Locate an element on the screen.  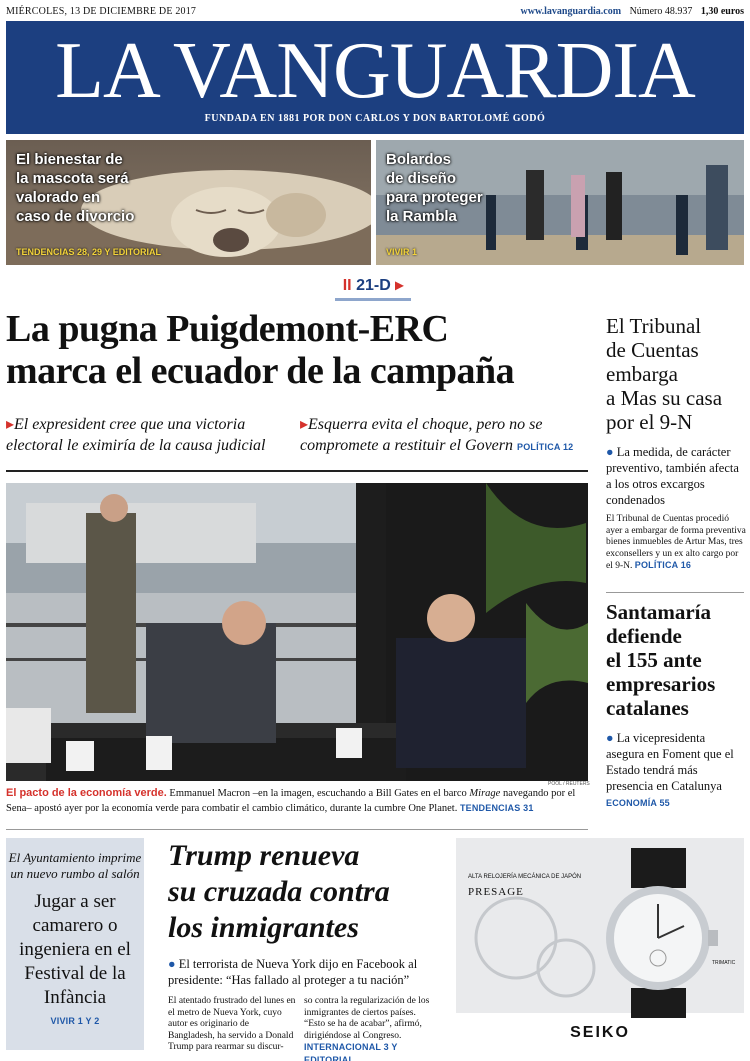
teaser-section: TENDENCIAS 28, 29 Y EDITORIAL is located at coordinates (89, 252).